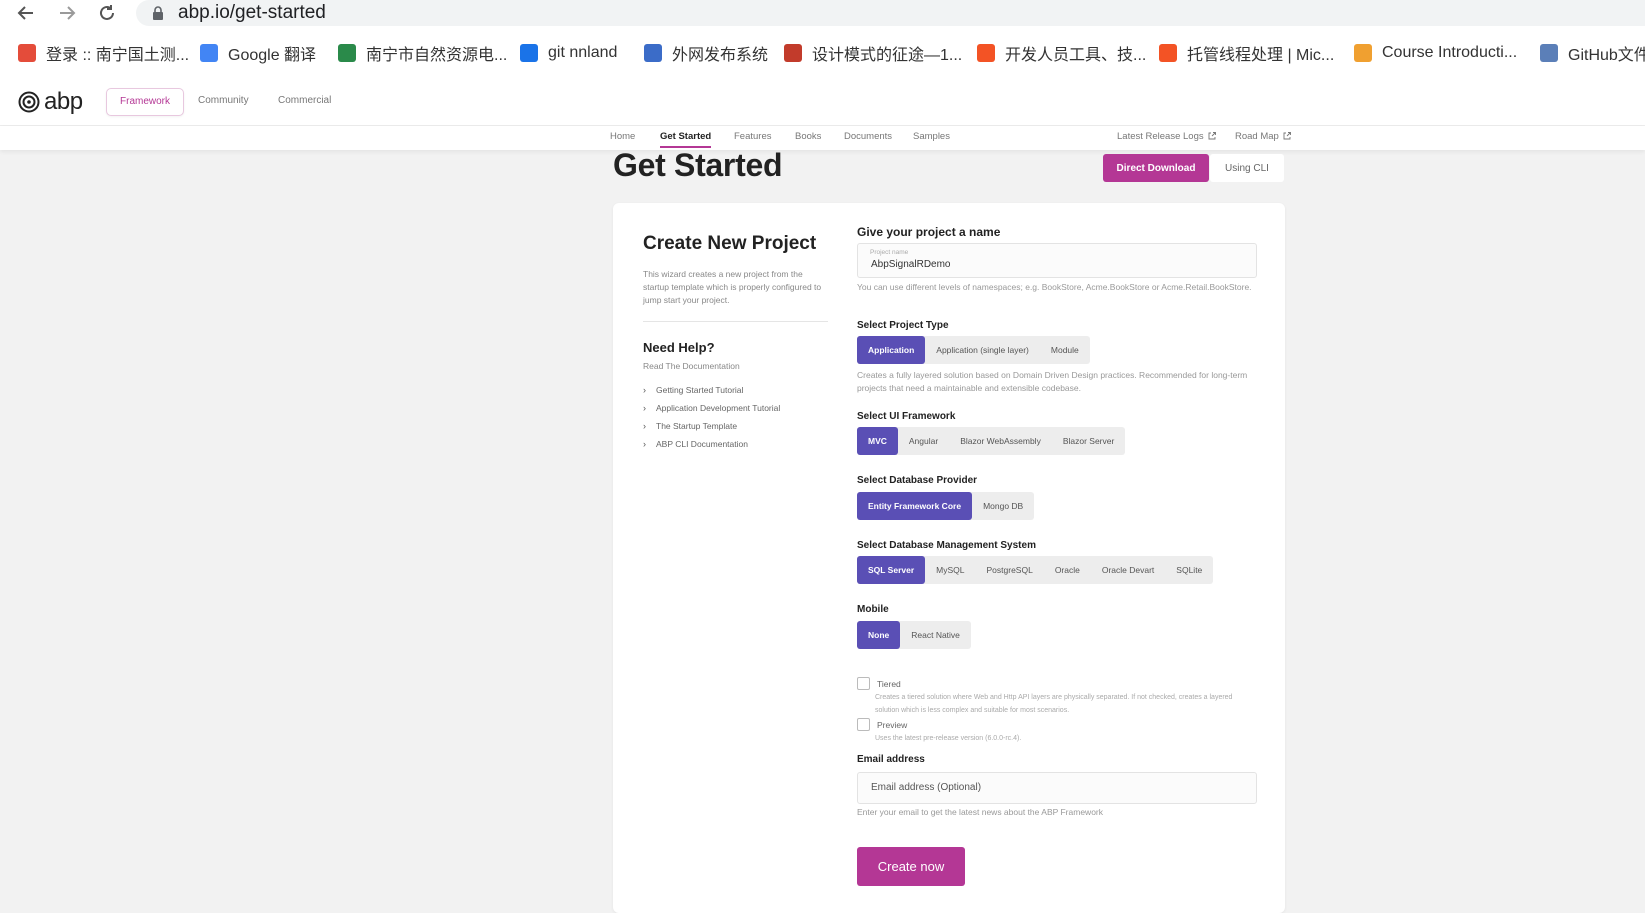 This screenshot has height=913, width=1645. Describe the element at coordinates (622, 136) in the screenshot. I see `nav-home: Home` at that location.